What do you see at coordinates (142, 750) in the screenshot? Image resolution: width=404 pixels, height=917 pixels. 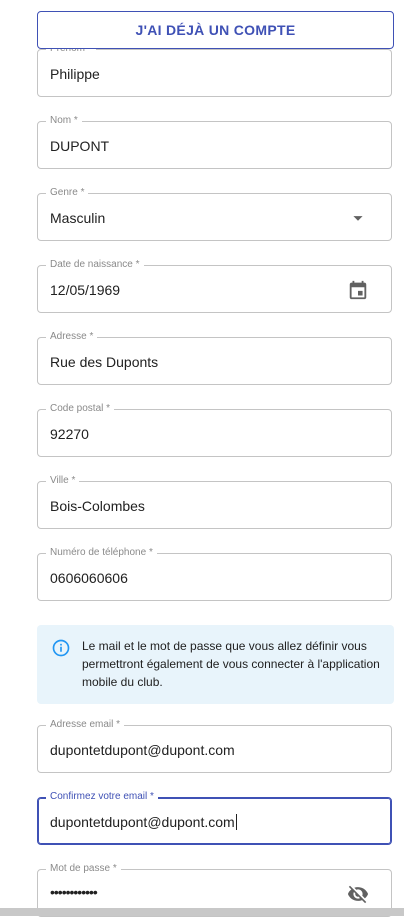 I see `email-input: dupontetdupont@dupont.com` at bounding box center [142, 750].